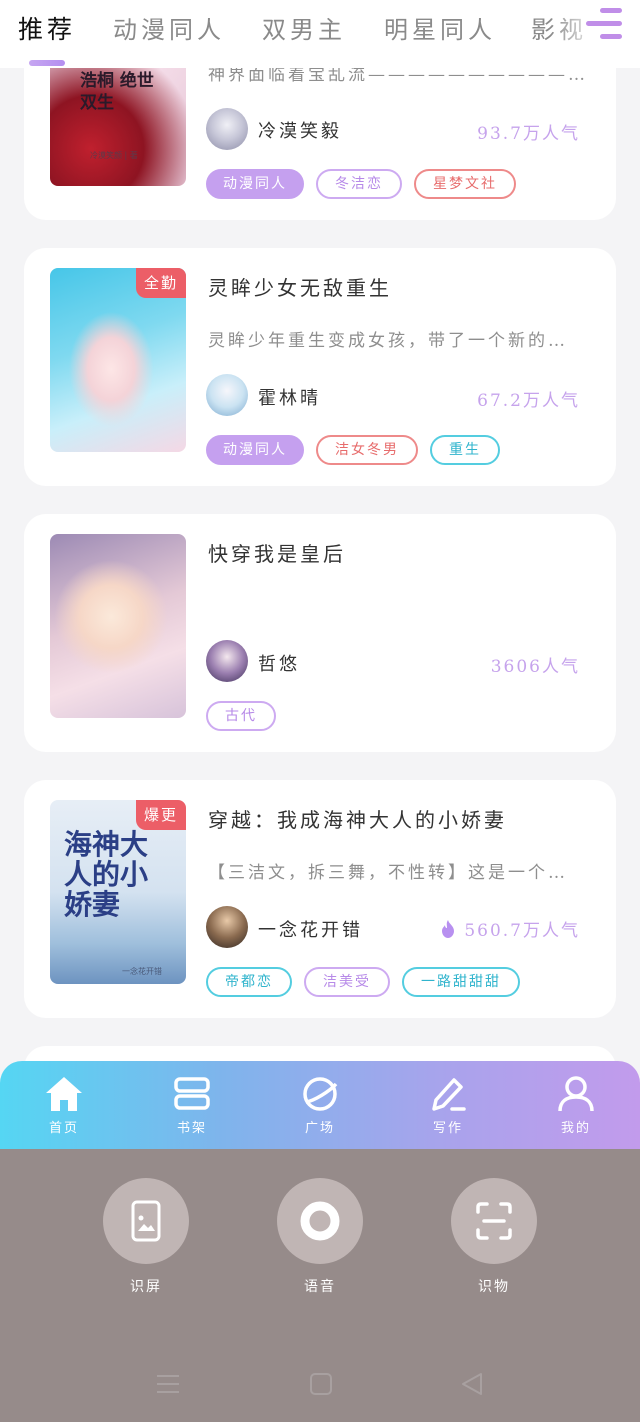 The width and height of the screenshot is (640, 1422). What do you see at coordinates (472, 1384) in the screenshot?
I see `back-triangle-icon` at bounding box center [472, 1384].